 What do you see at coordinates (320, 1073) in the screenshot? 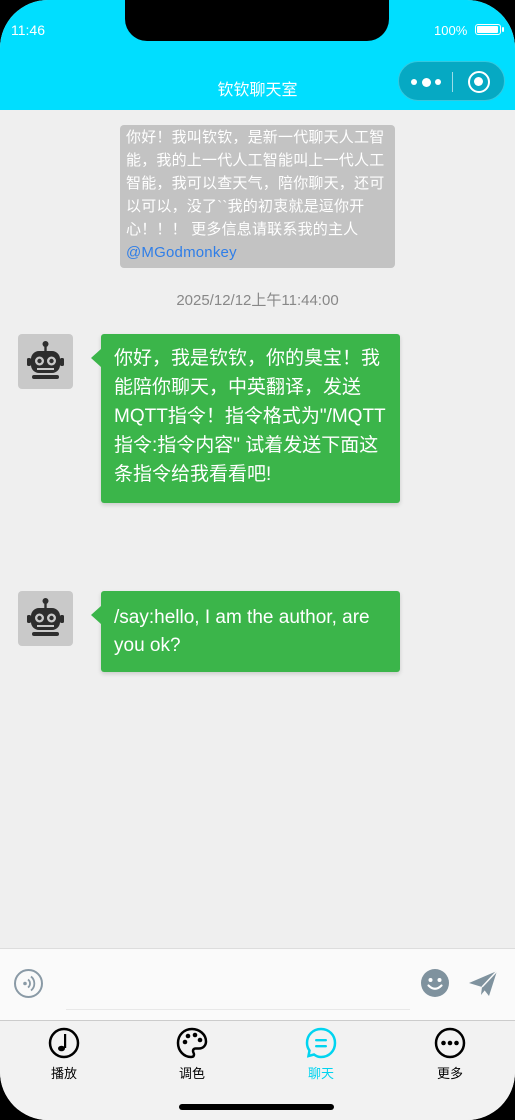
I see `tab-label: 聊天` at bounding box center [320, 1073].